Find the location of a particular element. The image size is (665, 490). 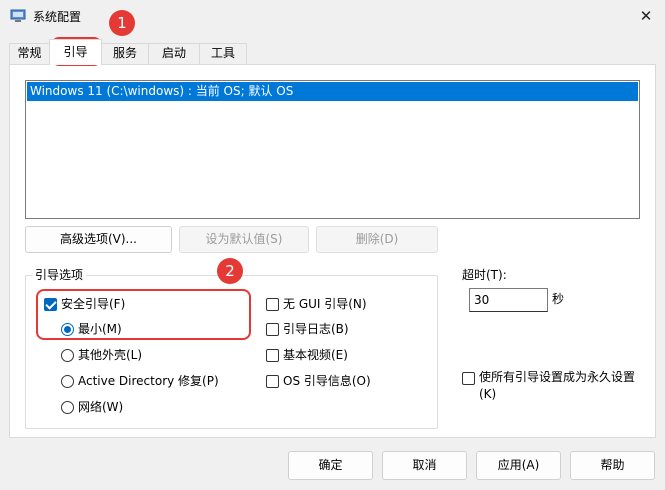

alternate-shell-radio is located at coordinates (67, 355).